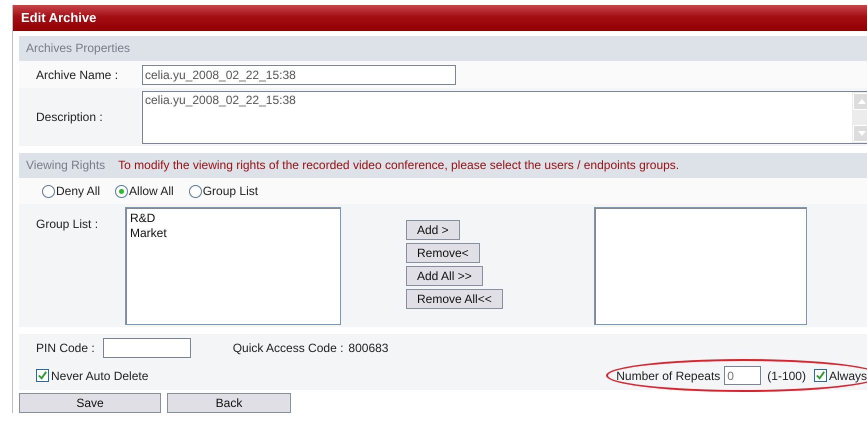  What do you see at coordinates (368, 347) in the screenshot?
I see `field-value: 800683` at bounding box center [368, 347].